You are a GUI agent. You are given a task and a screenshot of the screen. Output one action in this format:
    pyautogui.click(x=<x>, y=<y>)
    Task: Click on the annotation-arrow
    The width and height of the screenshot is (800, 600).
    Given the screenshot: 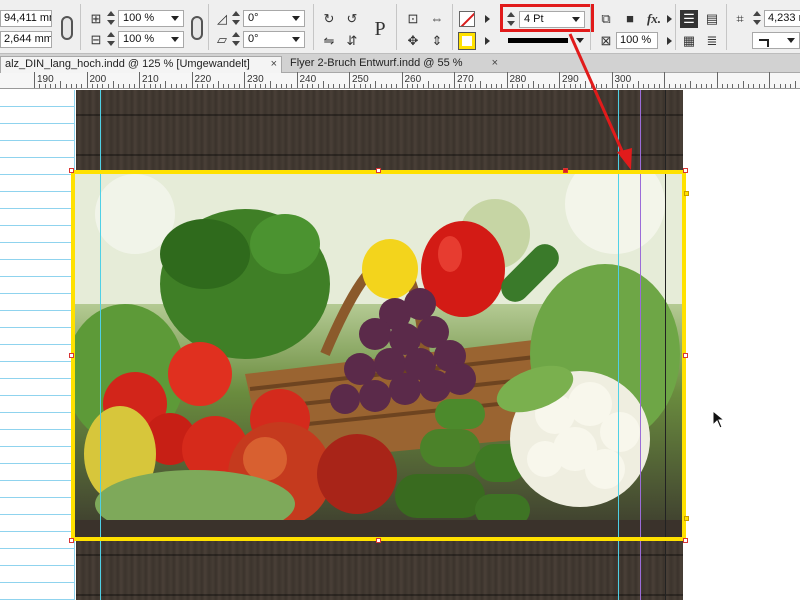 What is the action you would take?
    pyautogui.click(x=600, y=101)
    